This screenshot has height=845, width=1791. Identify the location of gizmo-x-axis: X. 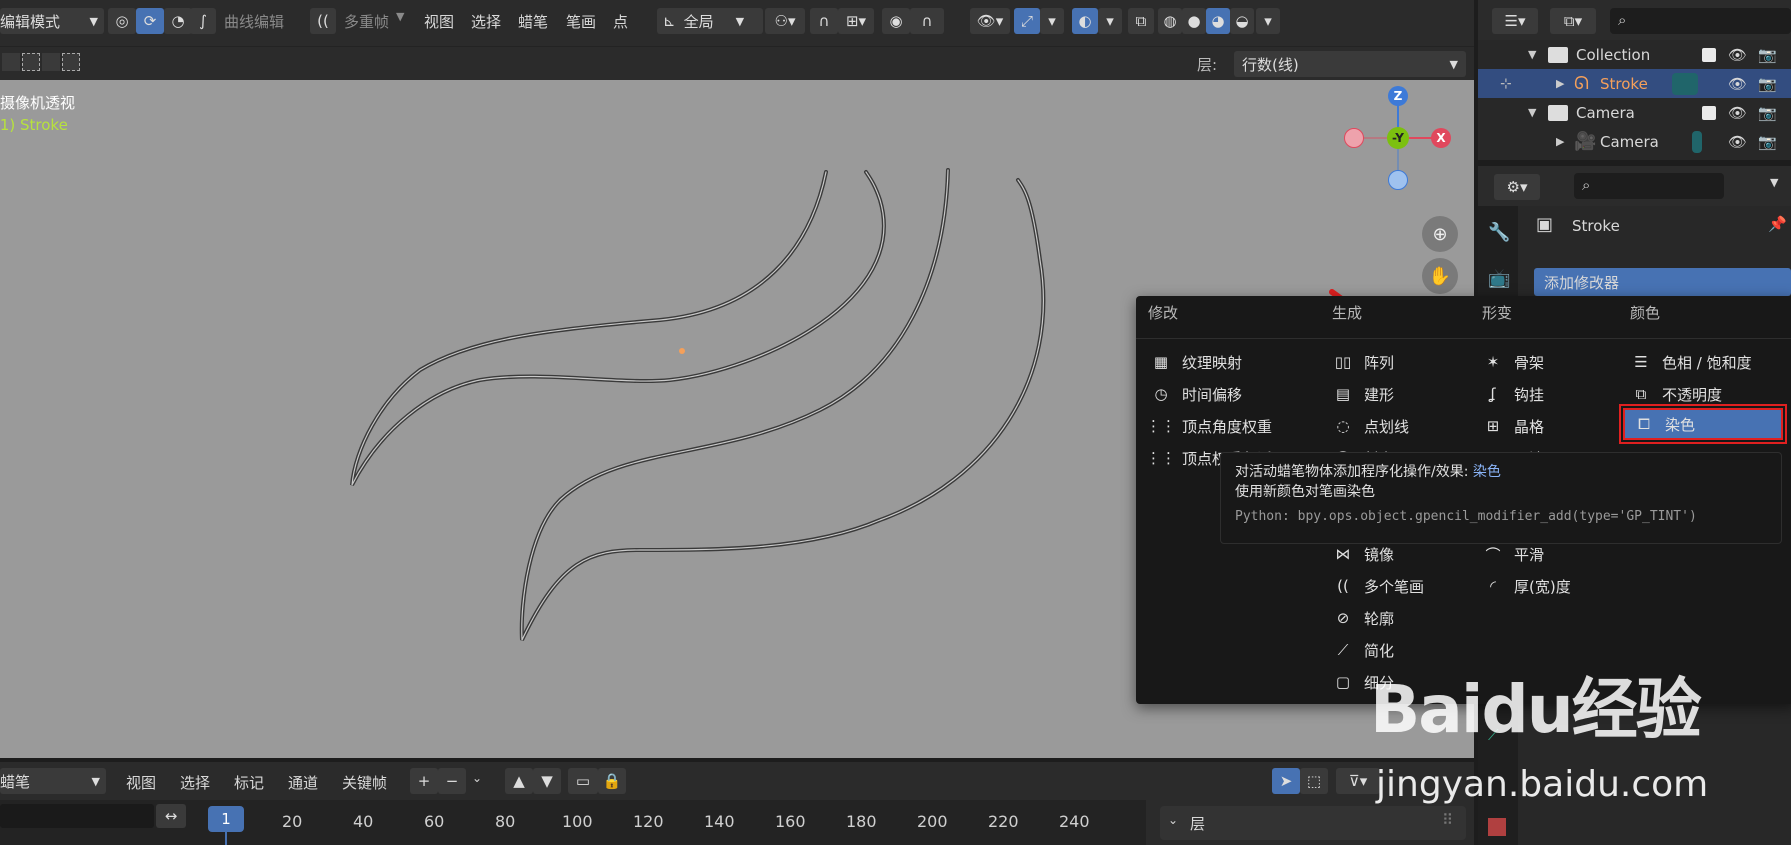
(1441, 138).